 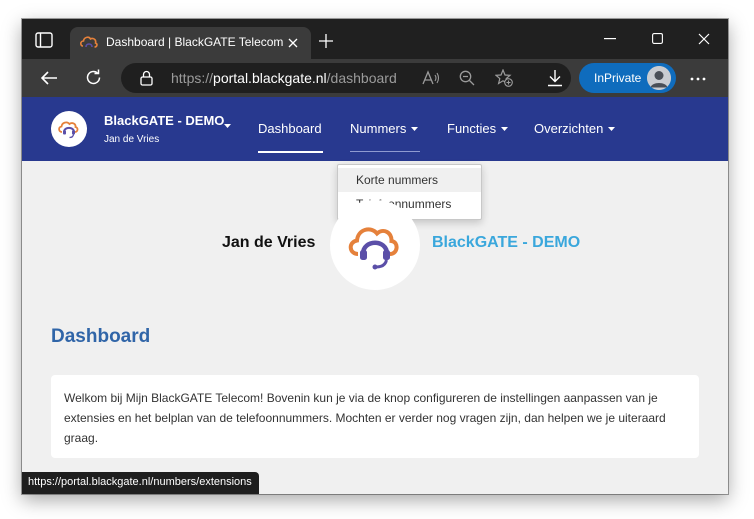 What do you see at coordinates (49, 78) in the screenshot?
I see `back-arrow-icon` at bounding box center [49, 78].